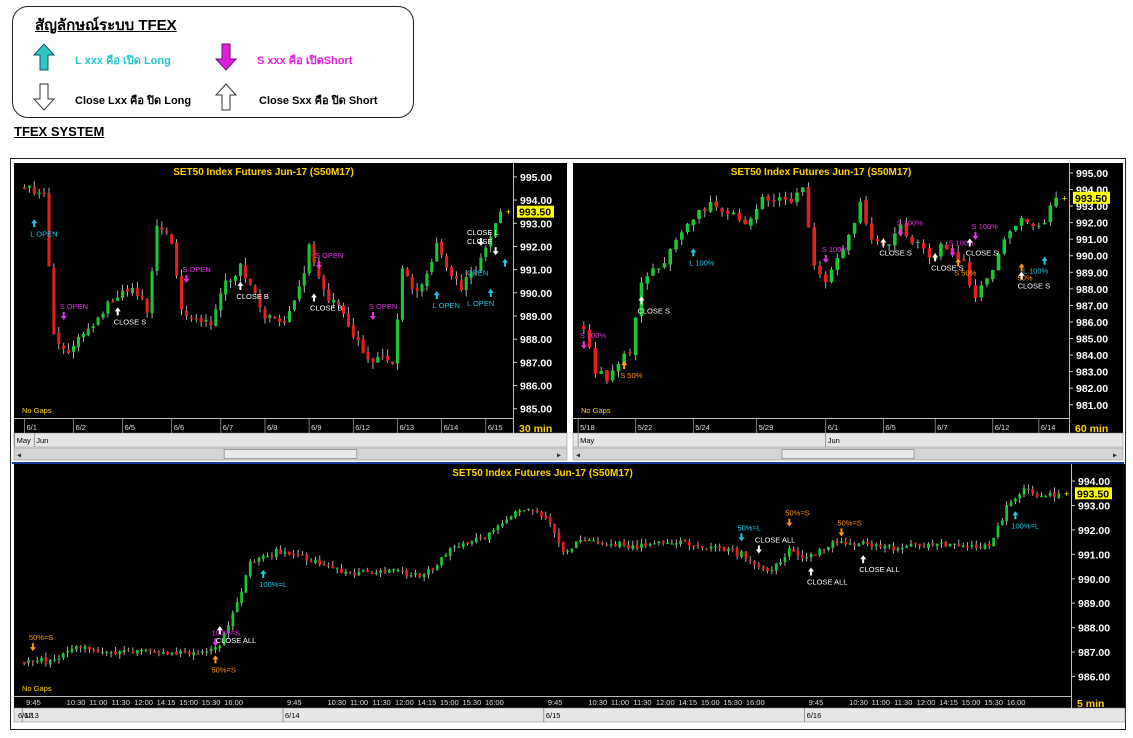 The width and height of the screenshot is (1133, 738). Describe the element at coordinates (1091, 429) in the screenshot. I see `timeframe-label: 60 min` at that location.